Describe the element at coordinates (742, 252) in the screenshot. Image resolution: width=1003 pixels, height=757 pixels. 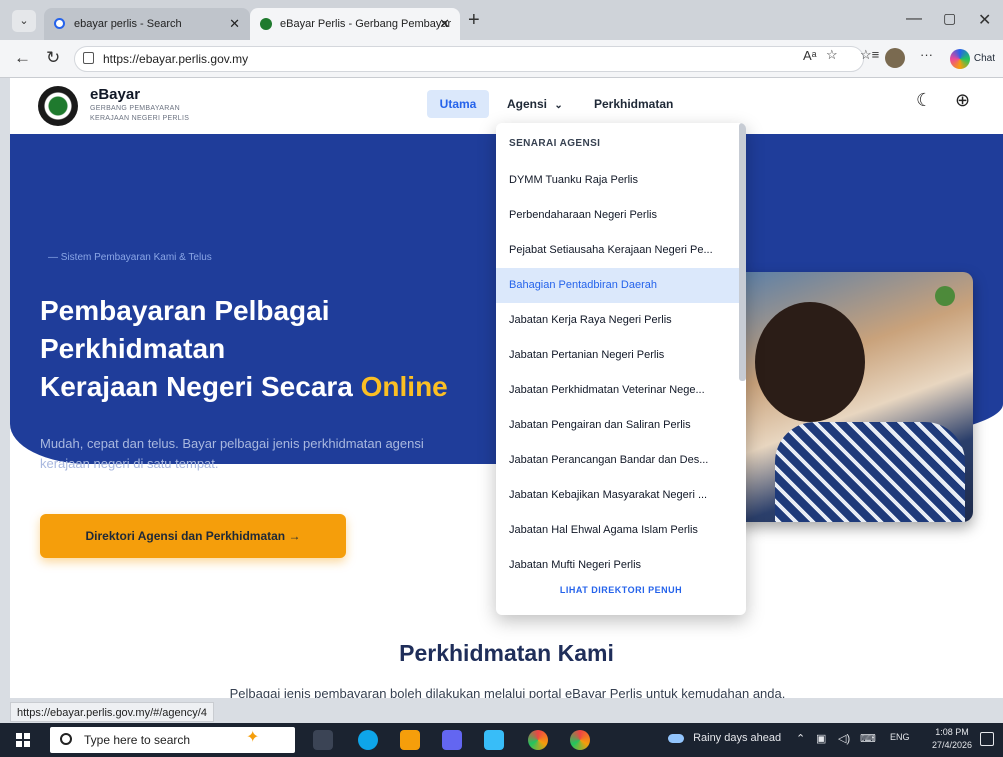
I see `dropdown-scrollbar` at that location.